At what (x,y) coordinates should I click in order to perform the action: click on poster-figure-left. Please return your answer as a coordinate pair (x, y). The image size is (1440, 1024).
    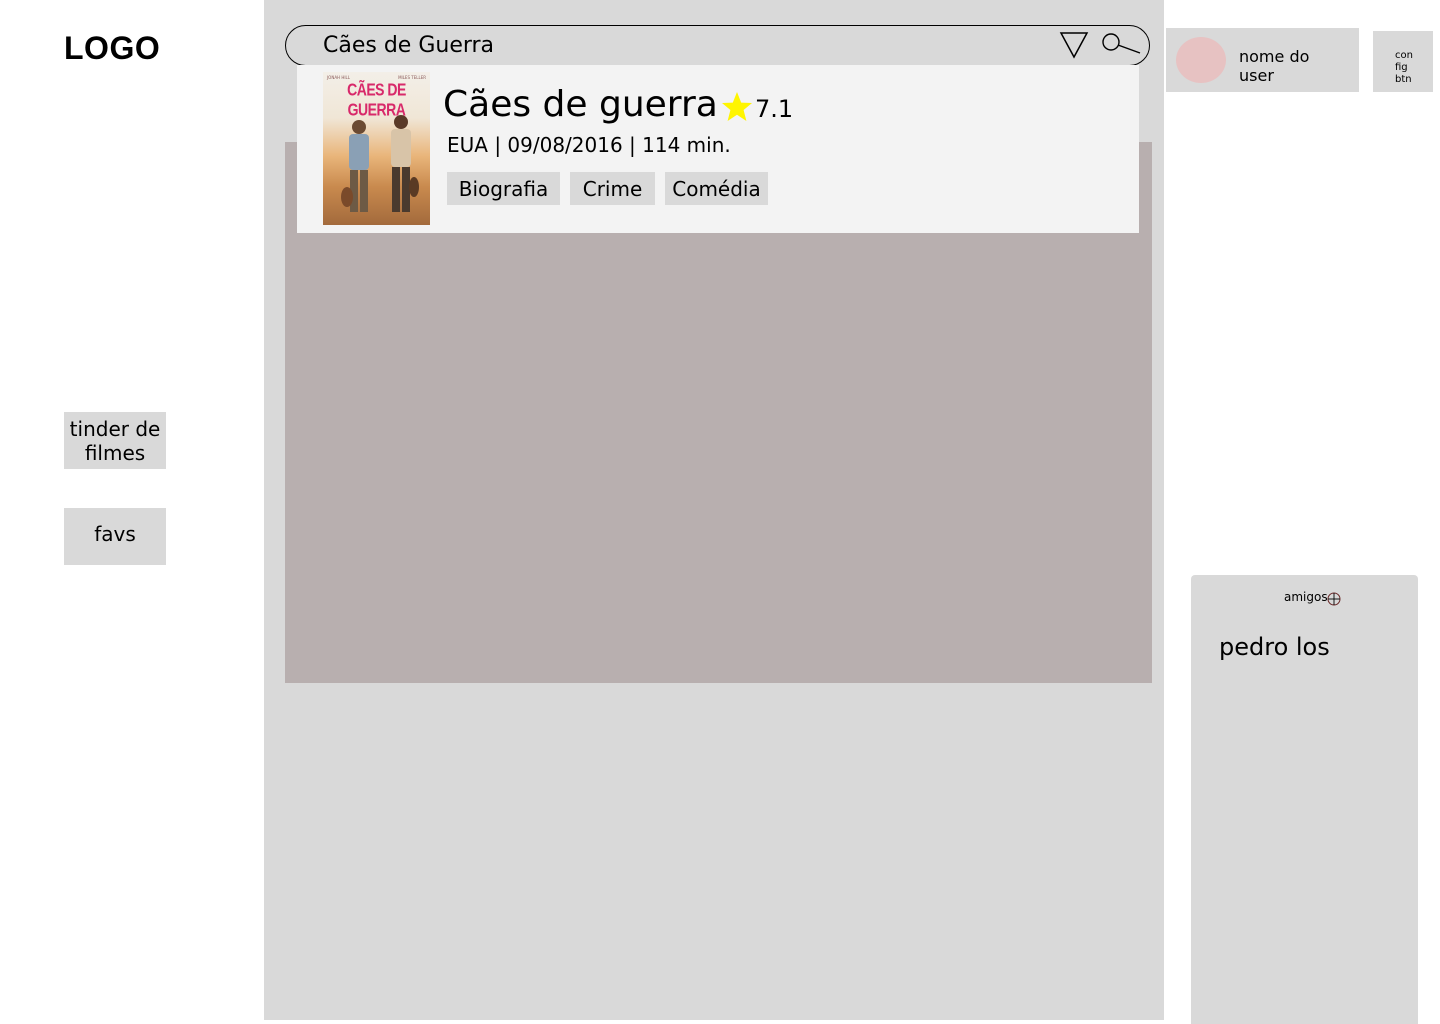
    Looking at the image, I should click on (355, 166).